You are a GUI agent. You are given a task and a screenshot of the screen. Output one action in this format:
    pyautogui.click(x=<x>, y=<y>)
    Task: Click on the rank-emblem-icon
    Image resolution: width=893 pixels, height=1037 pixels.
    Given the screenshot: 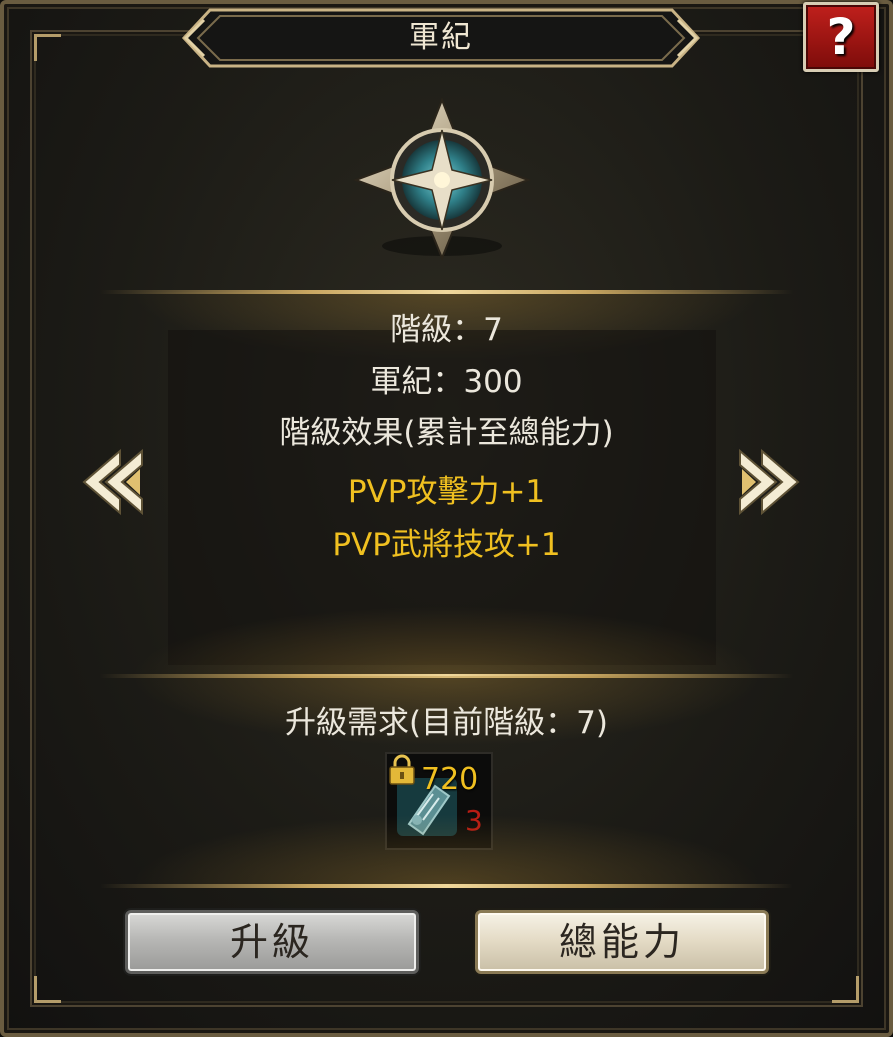 What is the action you would take?
    pyautogui.click(x=442, y=179)
    